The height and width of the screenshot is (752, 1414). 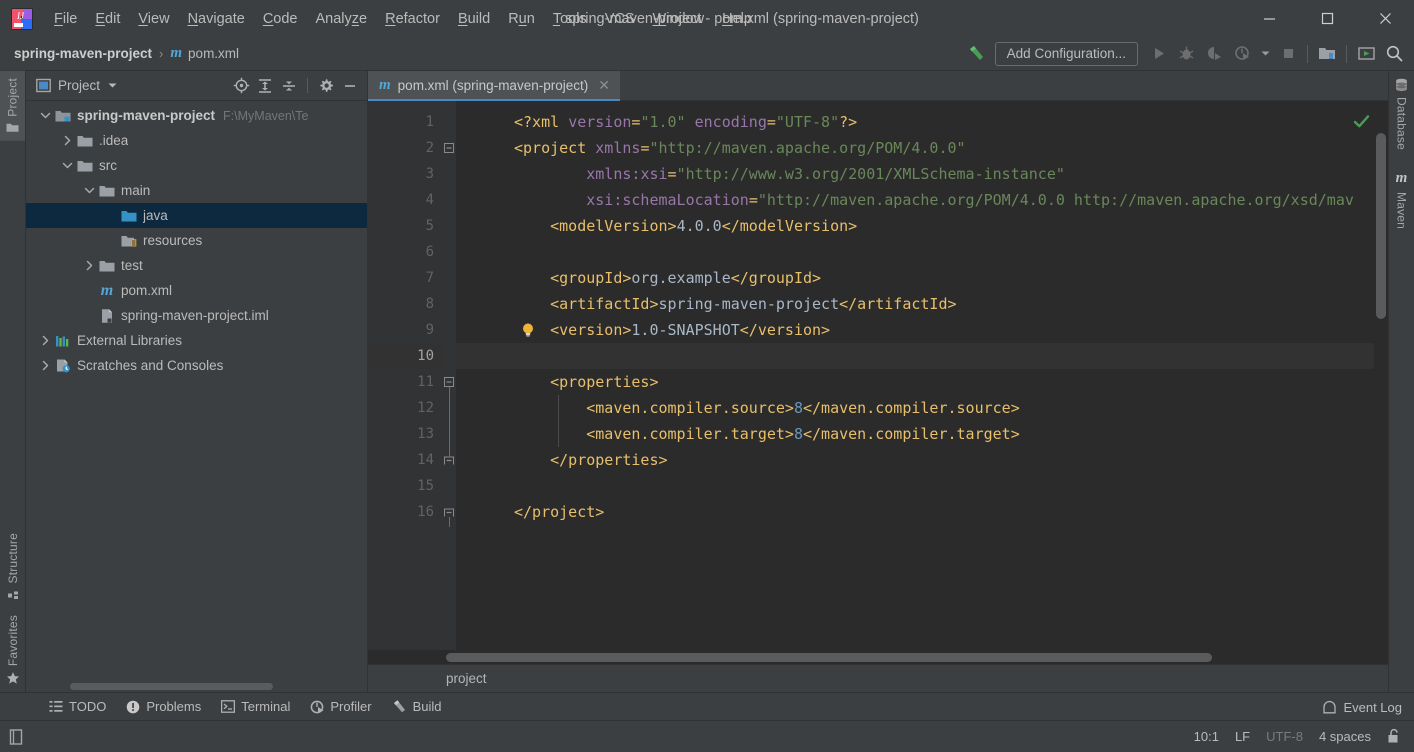 I want to click on maximize-button, so click(x=1327, y=18).